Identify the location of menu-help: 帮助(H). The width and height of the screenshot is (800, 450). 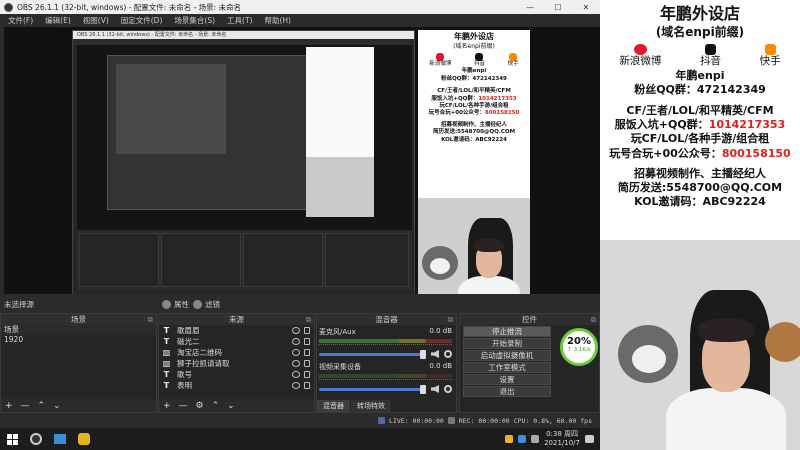
(277, 20).